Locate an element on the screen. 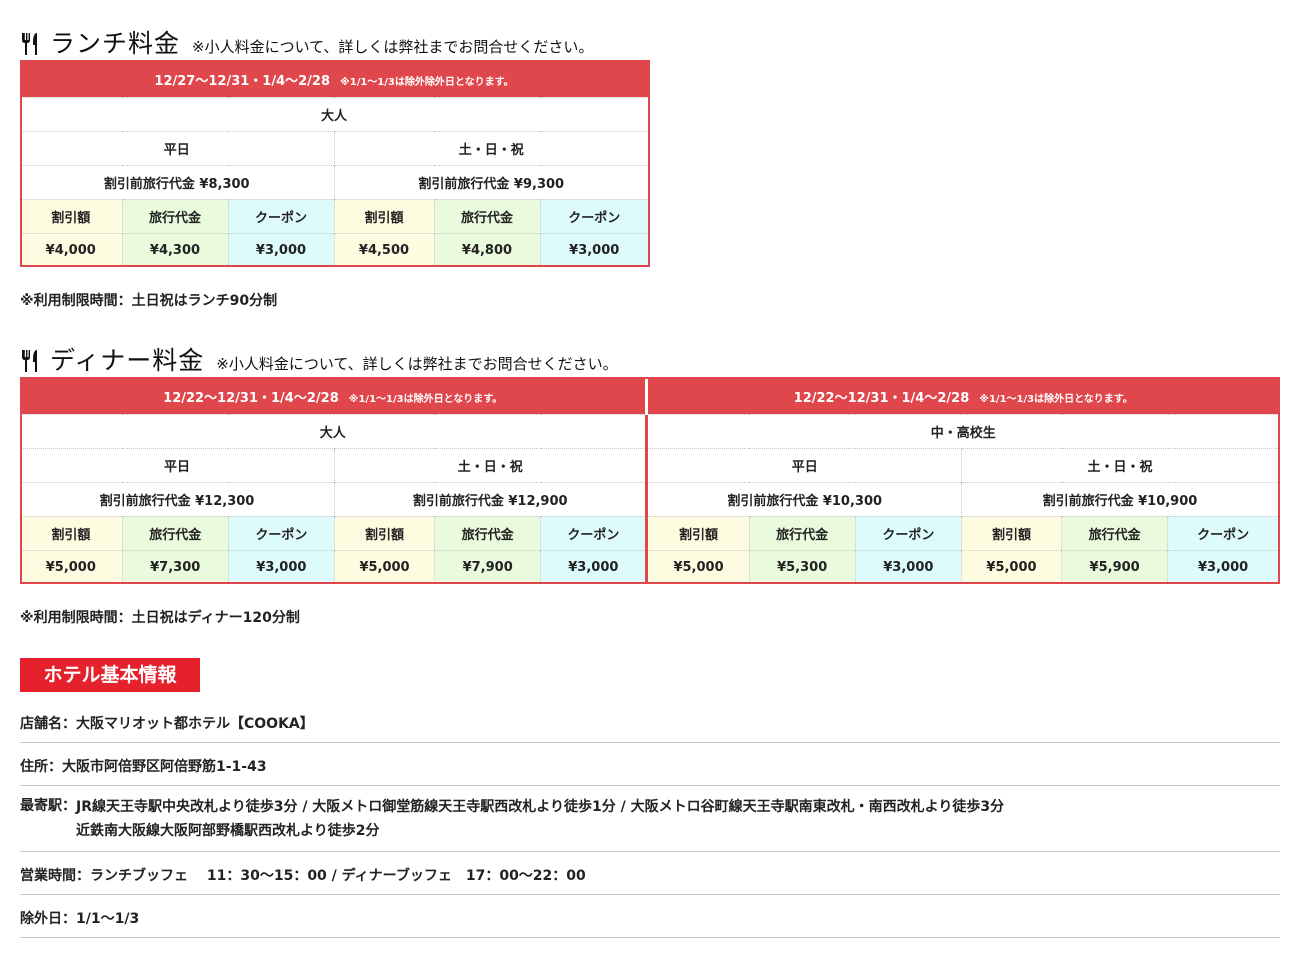 The image size is (1299, 977). dinner-adult-label: 大人 is located at coordinates (333, 430).